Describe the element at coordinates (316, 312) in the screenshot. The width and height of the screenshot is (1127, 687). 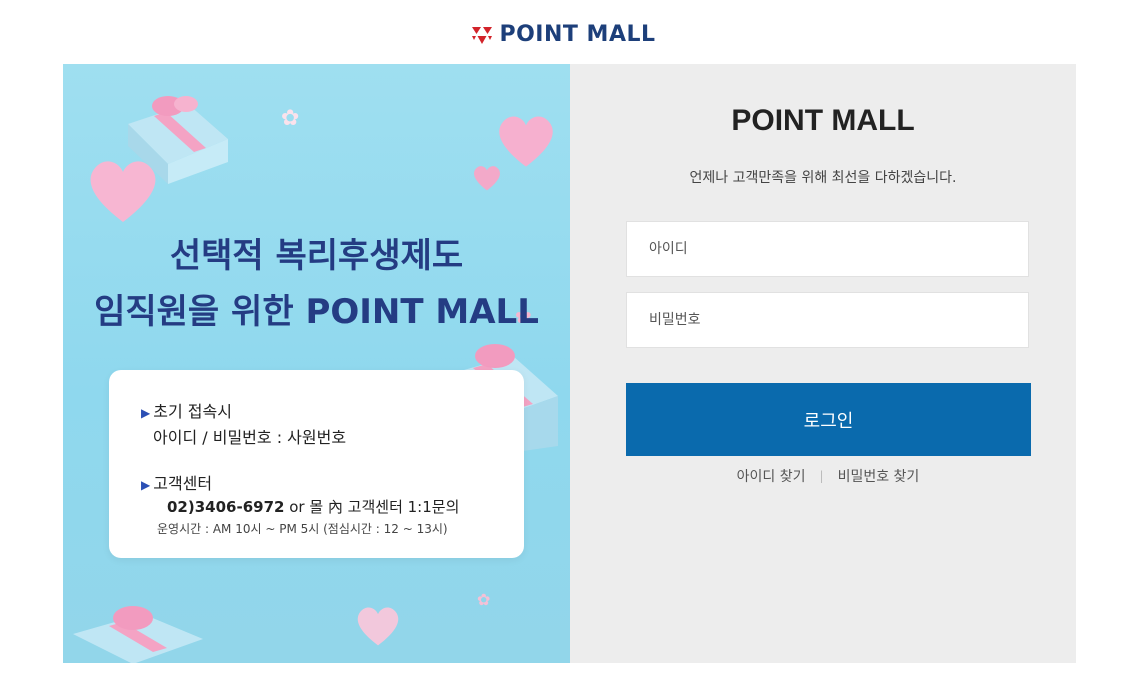
I see `banner-title-line2: 임직원을 위한 POINT MALL` at that location.